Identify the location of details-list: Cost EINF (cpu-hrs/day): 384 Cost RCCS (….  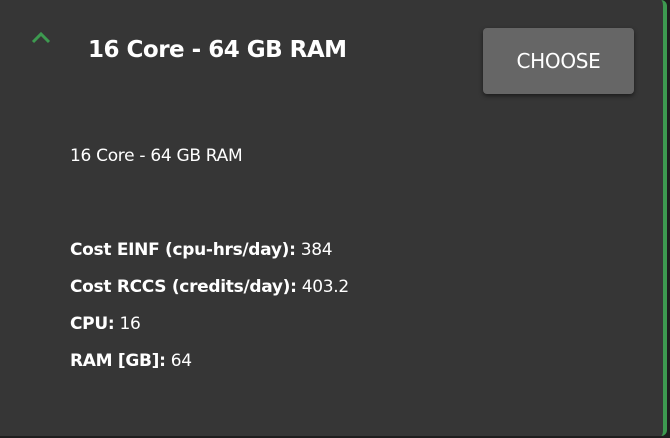
(209, 312).